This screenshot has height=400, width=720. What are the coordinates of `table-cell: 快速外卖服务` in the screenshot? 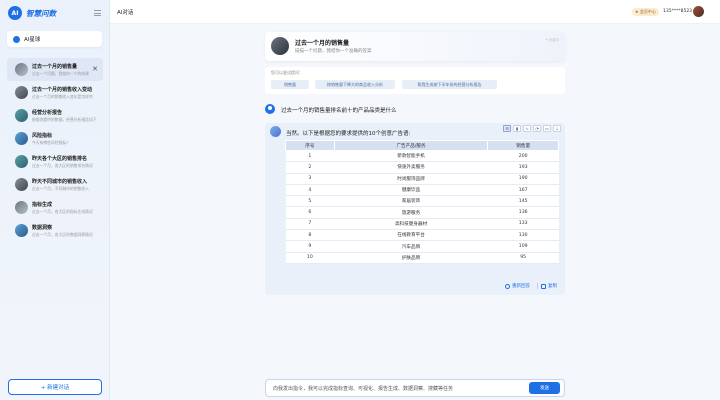 It's located at (411, 167).